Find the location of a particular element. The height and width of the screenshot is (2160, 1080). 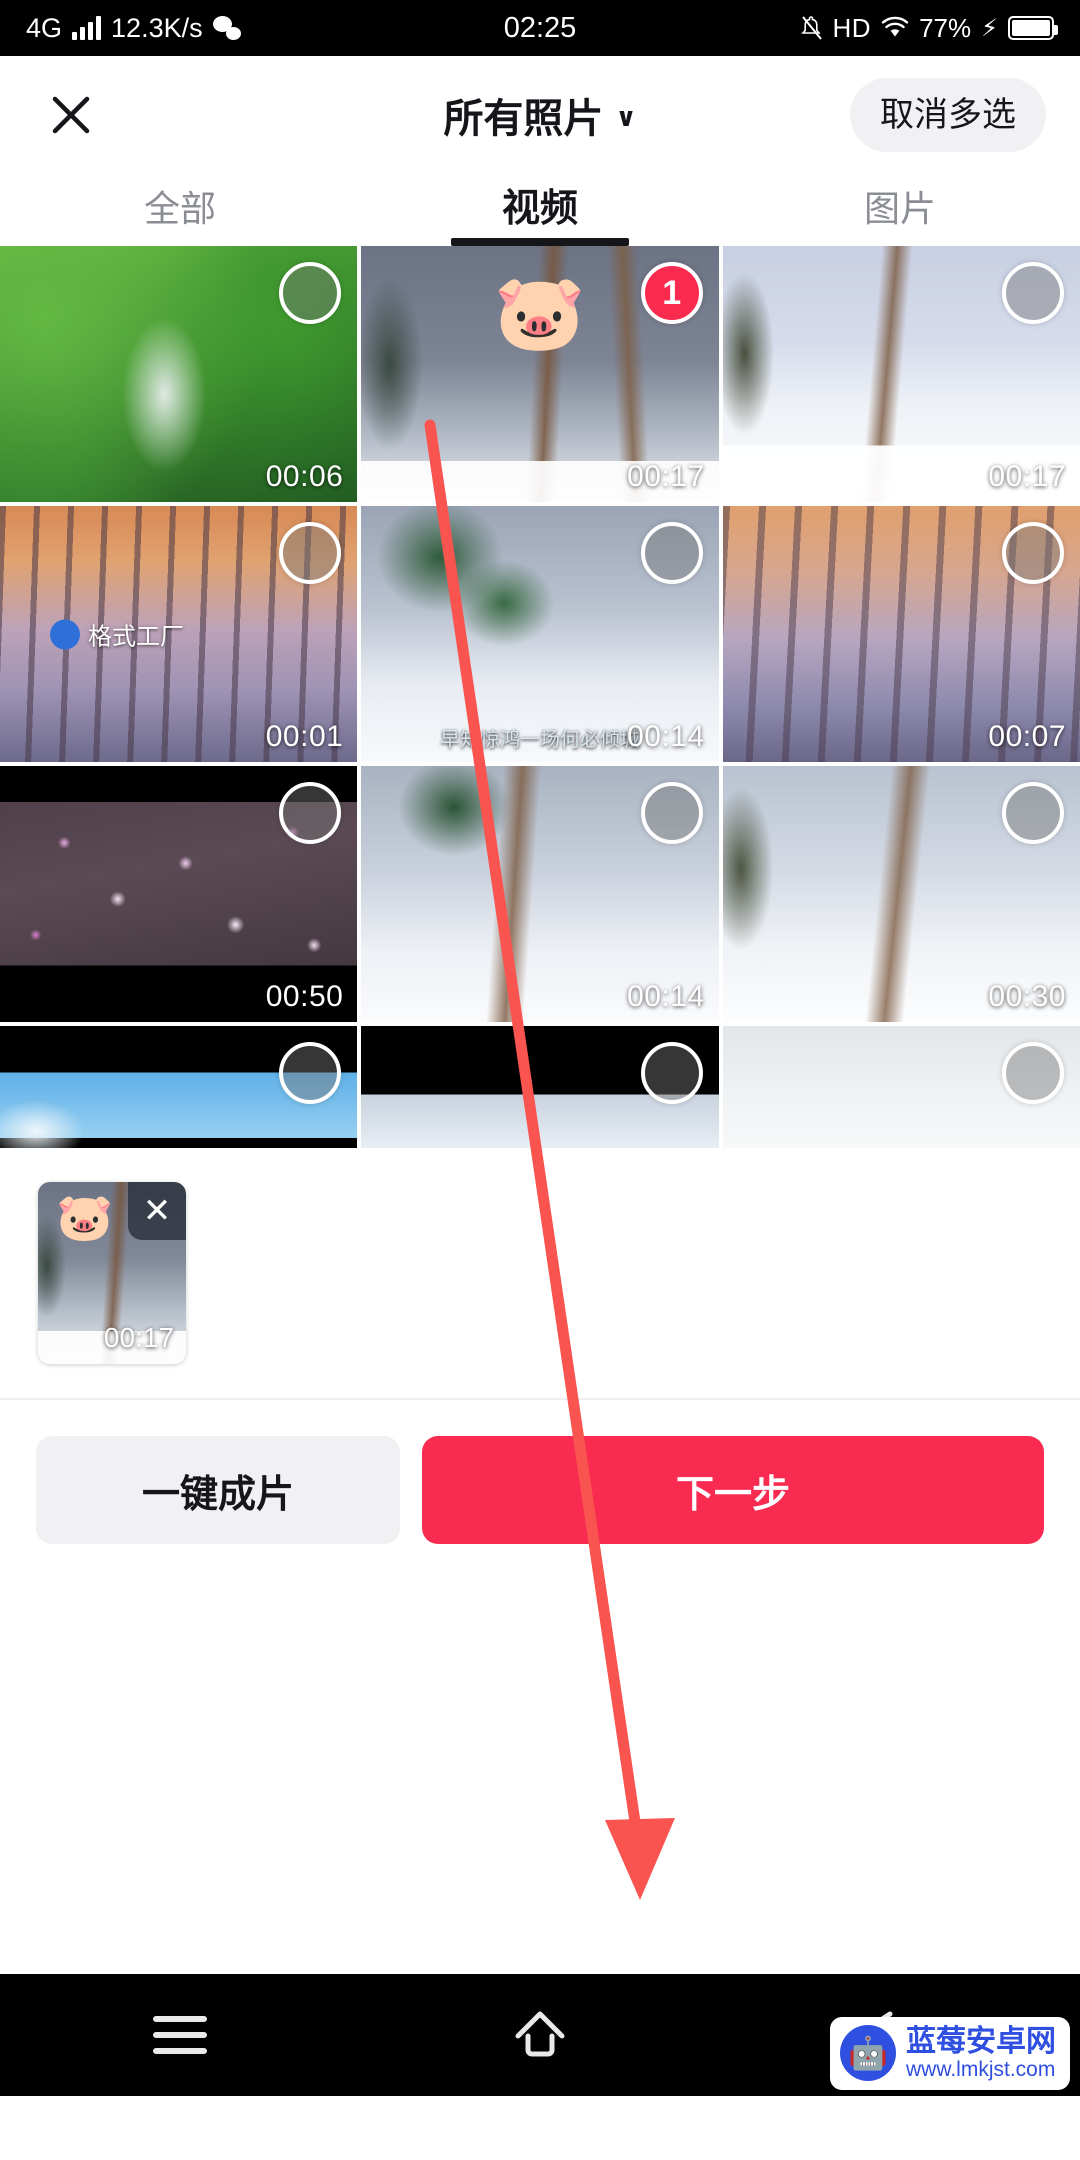

mute-bell-icon is located at coordinates (811, 28).